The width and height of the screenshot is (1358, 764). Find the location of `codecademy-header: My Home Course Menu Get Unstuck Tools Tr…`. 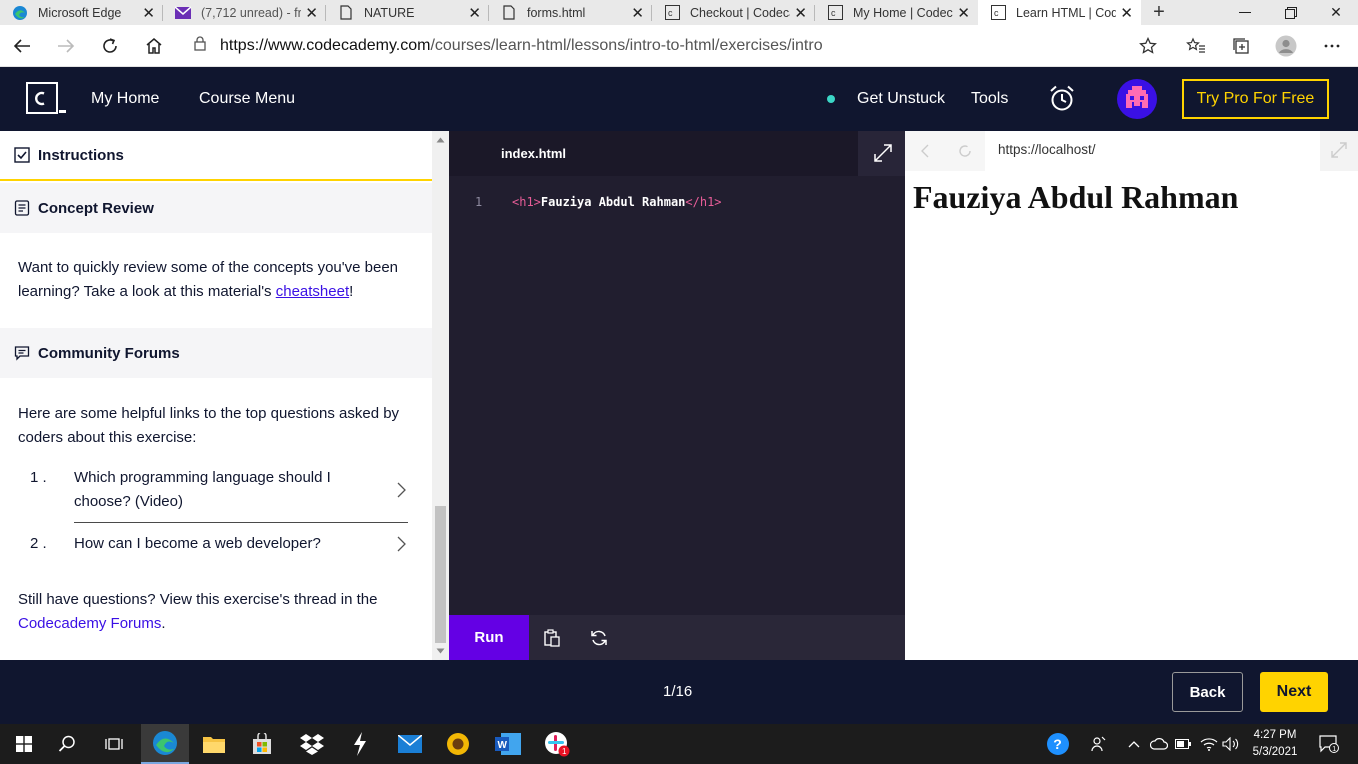

codecademy-header: My Home Course Menu Get Unstuck Tools Tr… is located at coordinates (679, 99).